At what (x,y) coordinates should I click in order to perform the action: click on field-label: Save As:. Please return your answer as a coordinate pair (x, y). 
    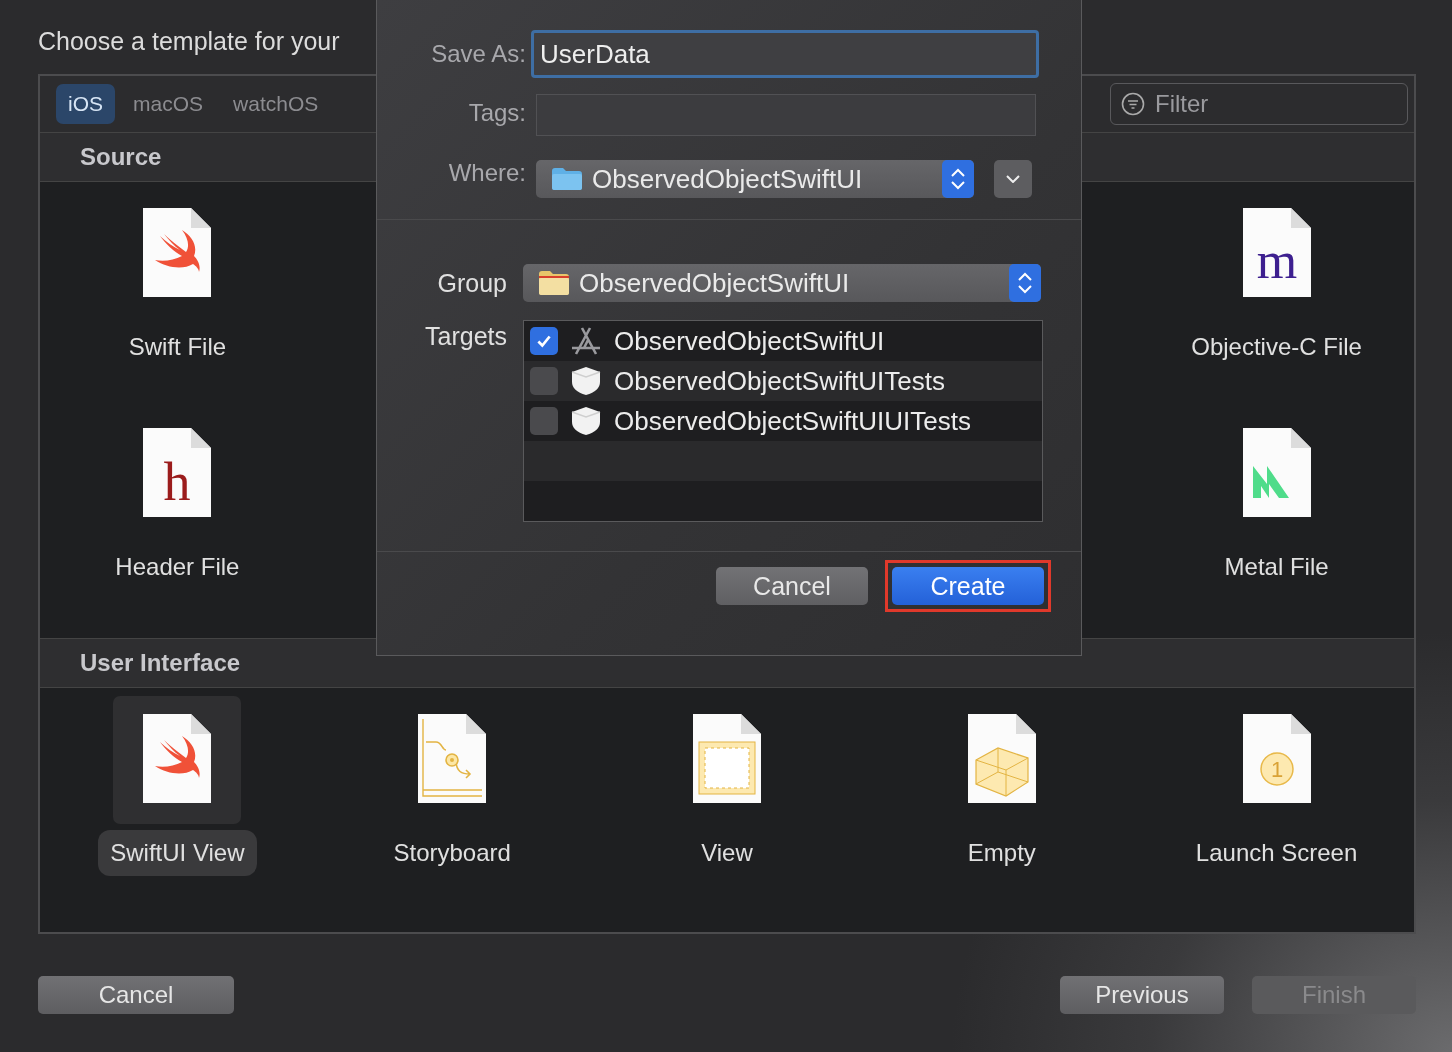
    Looking at the image, I should click on (478, 54).